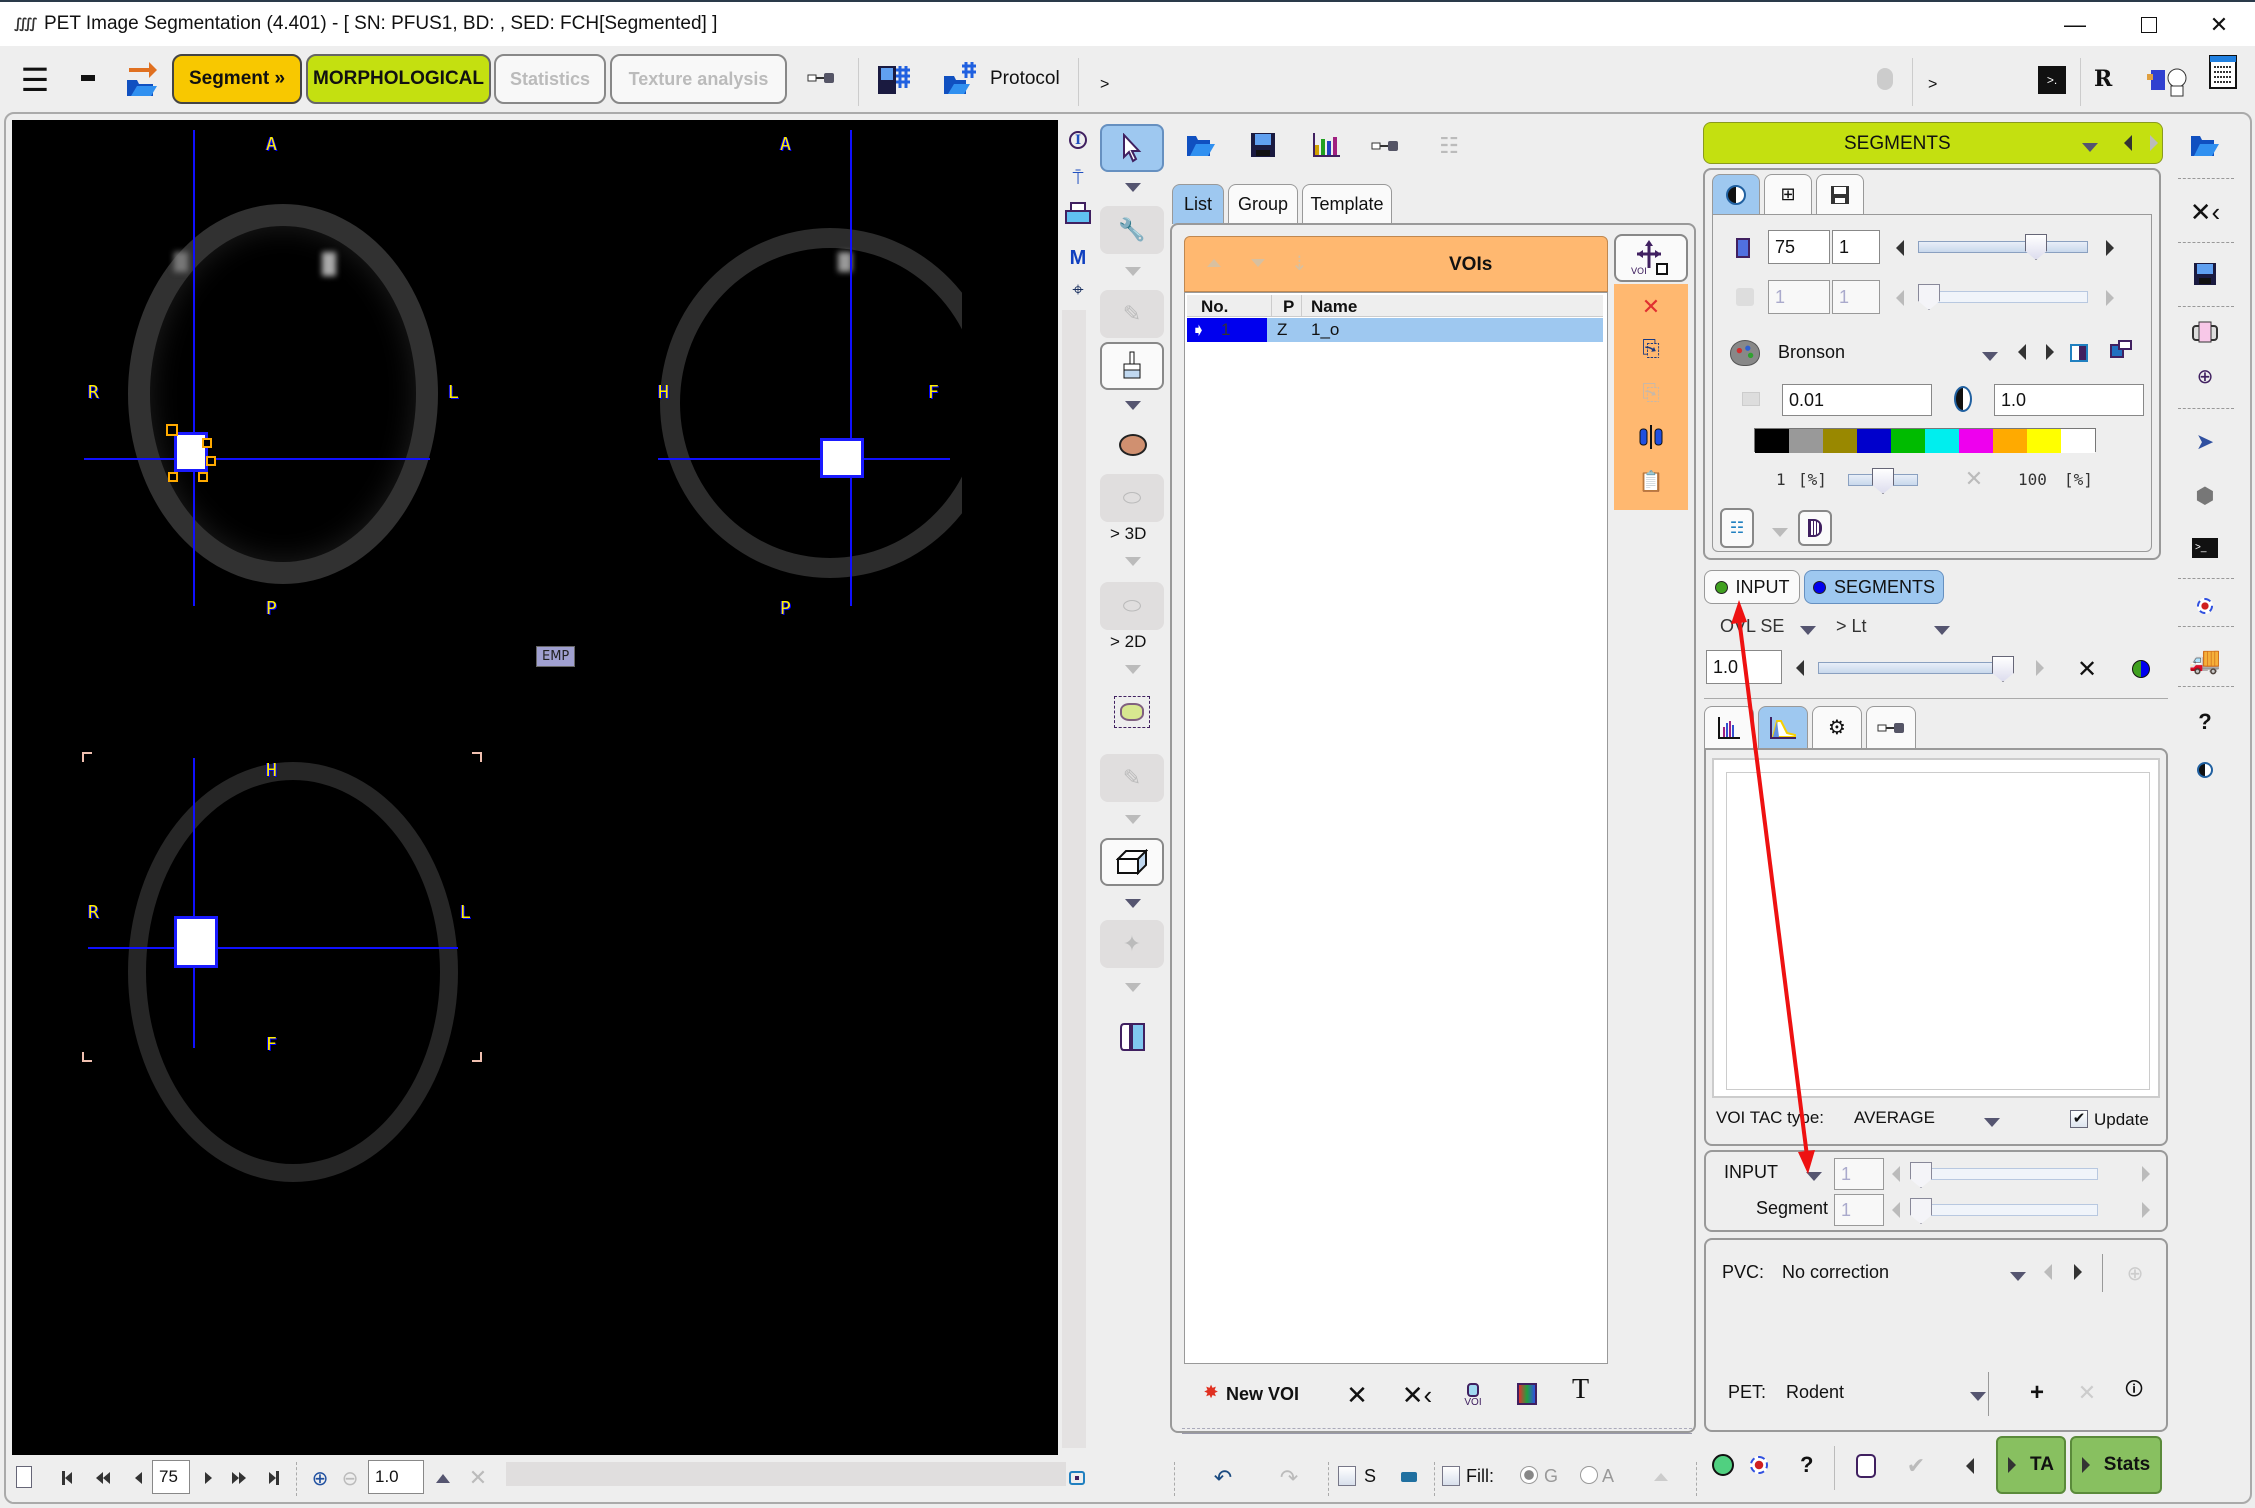 This screenshot has height=1508, width=2255. What do you see at coordinates (1811, 352) in the screenshot?
I see `colormap-name: Bronson` at bounding box center [1811, 352].